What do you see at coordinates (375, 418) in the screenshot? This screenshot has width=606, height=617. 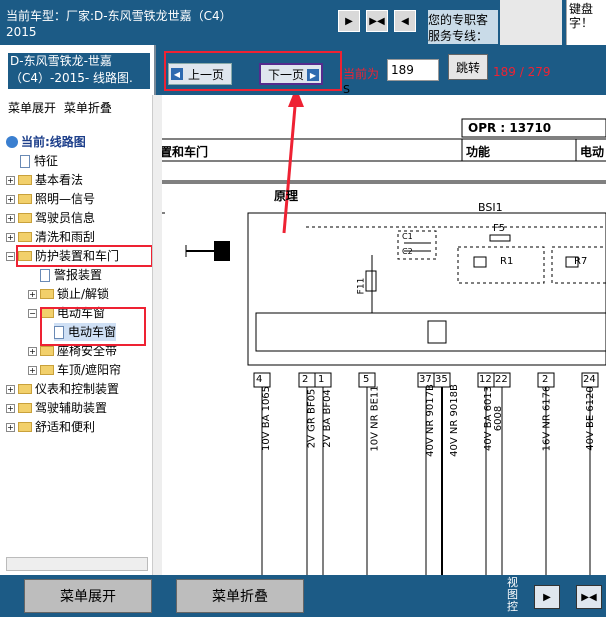 I see `wire-label: 10V NR BE11` at bounding box center [375, 418].